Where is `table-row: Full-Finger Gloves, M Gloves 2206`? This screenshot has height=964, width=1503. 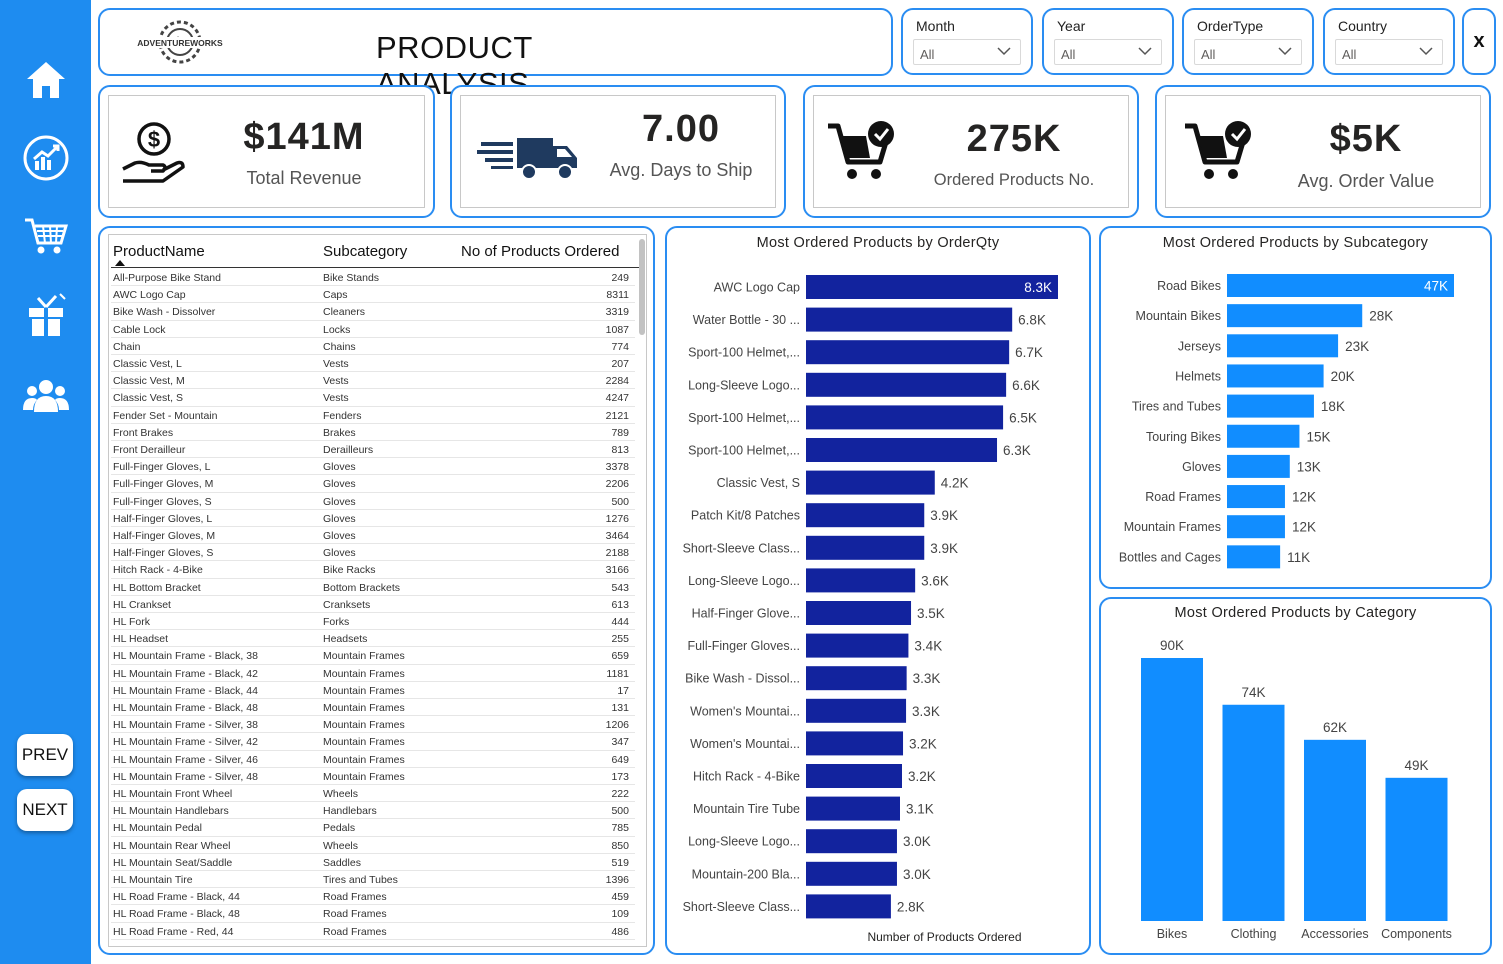 table-row: Full-Finger Gloves, M Gloves 2206 is located at coordinates (373, 484).